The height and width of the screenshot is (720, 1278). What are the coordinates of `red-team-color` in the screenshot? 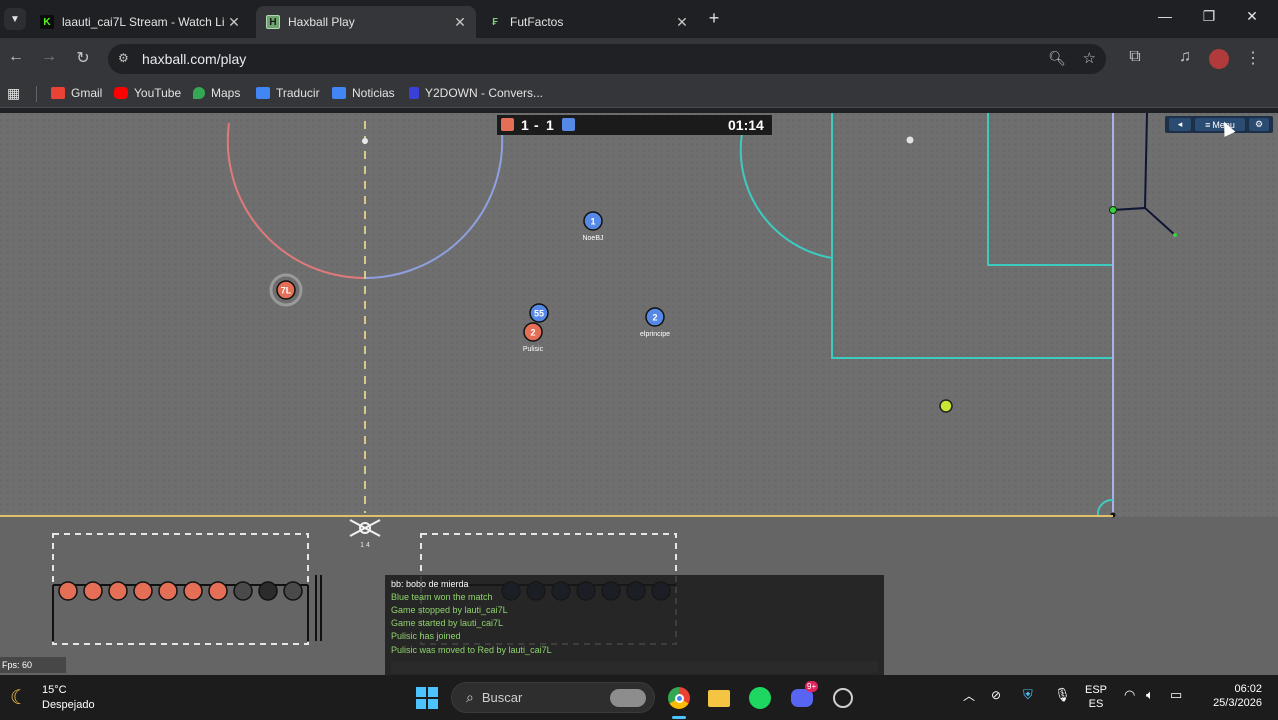 It's located at (507, 124).